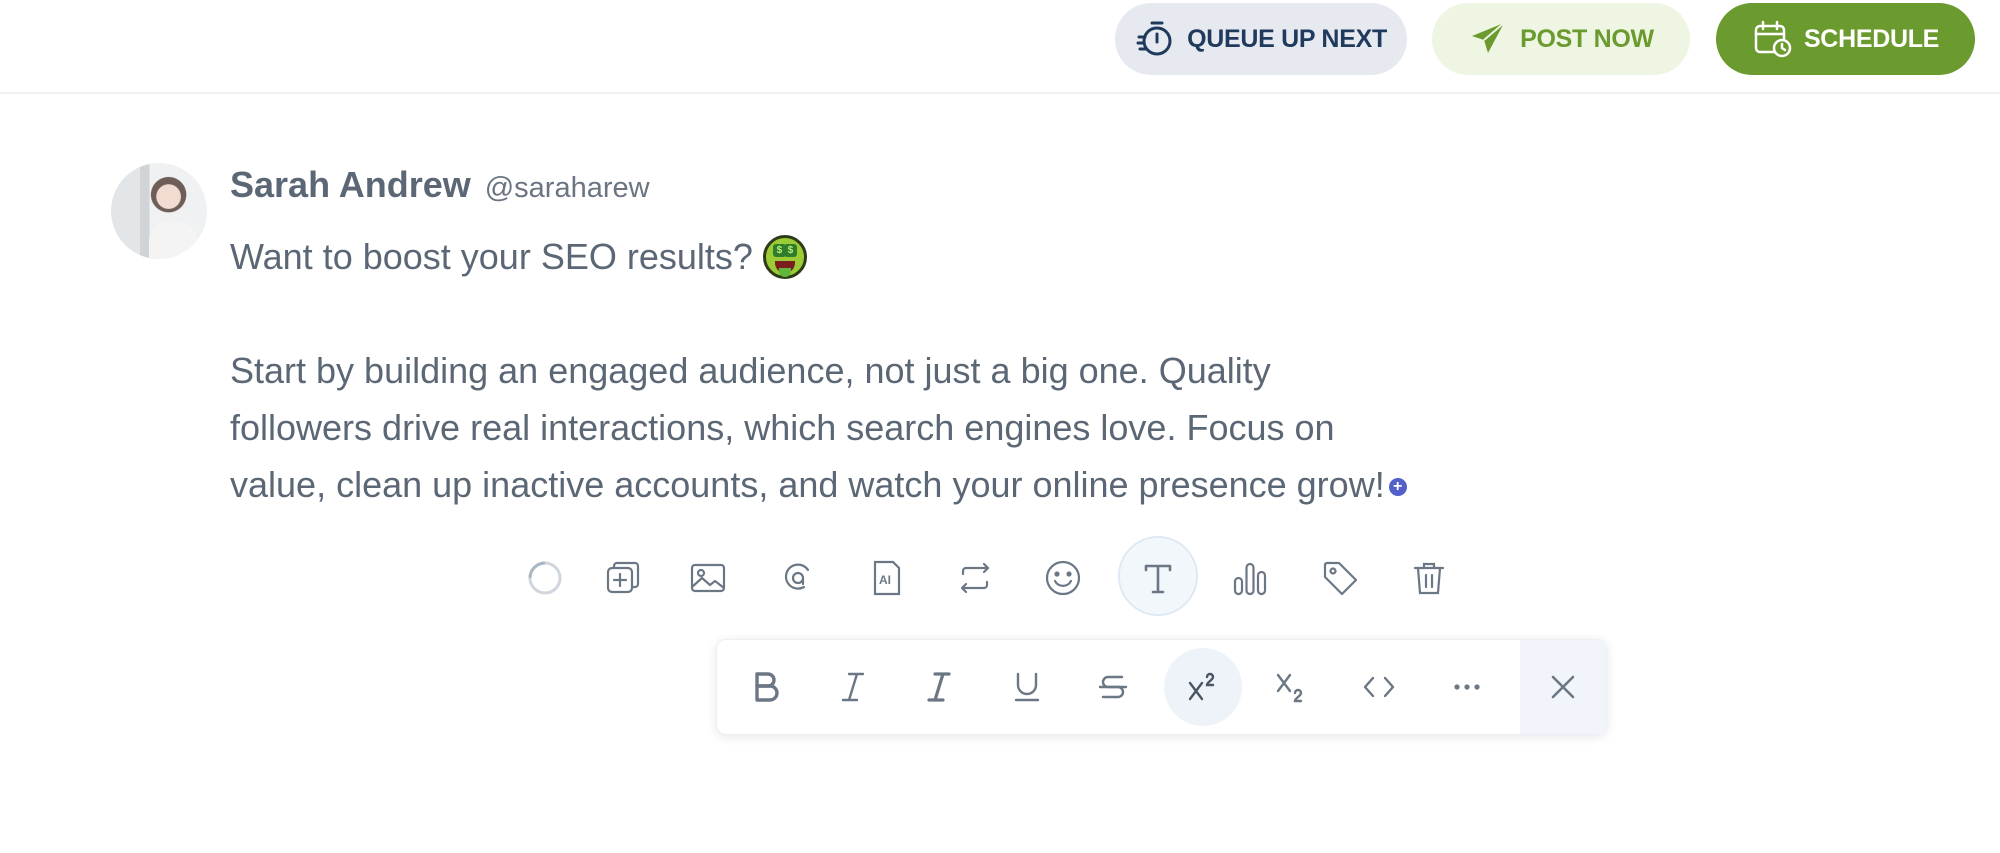 This screenshot has width=2000, height=853. Describe the element at coordinates (1000, 47) in the screenshot. I see `top-action-bar: QUEUE UP NEXT POST NOW SCHEDULE` at that location.